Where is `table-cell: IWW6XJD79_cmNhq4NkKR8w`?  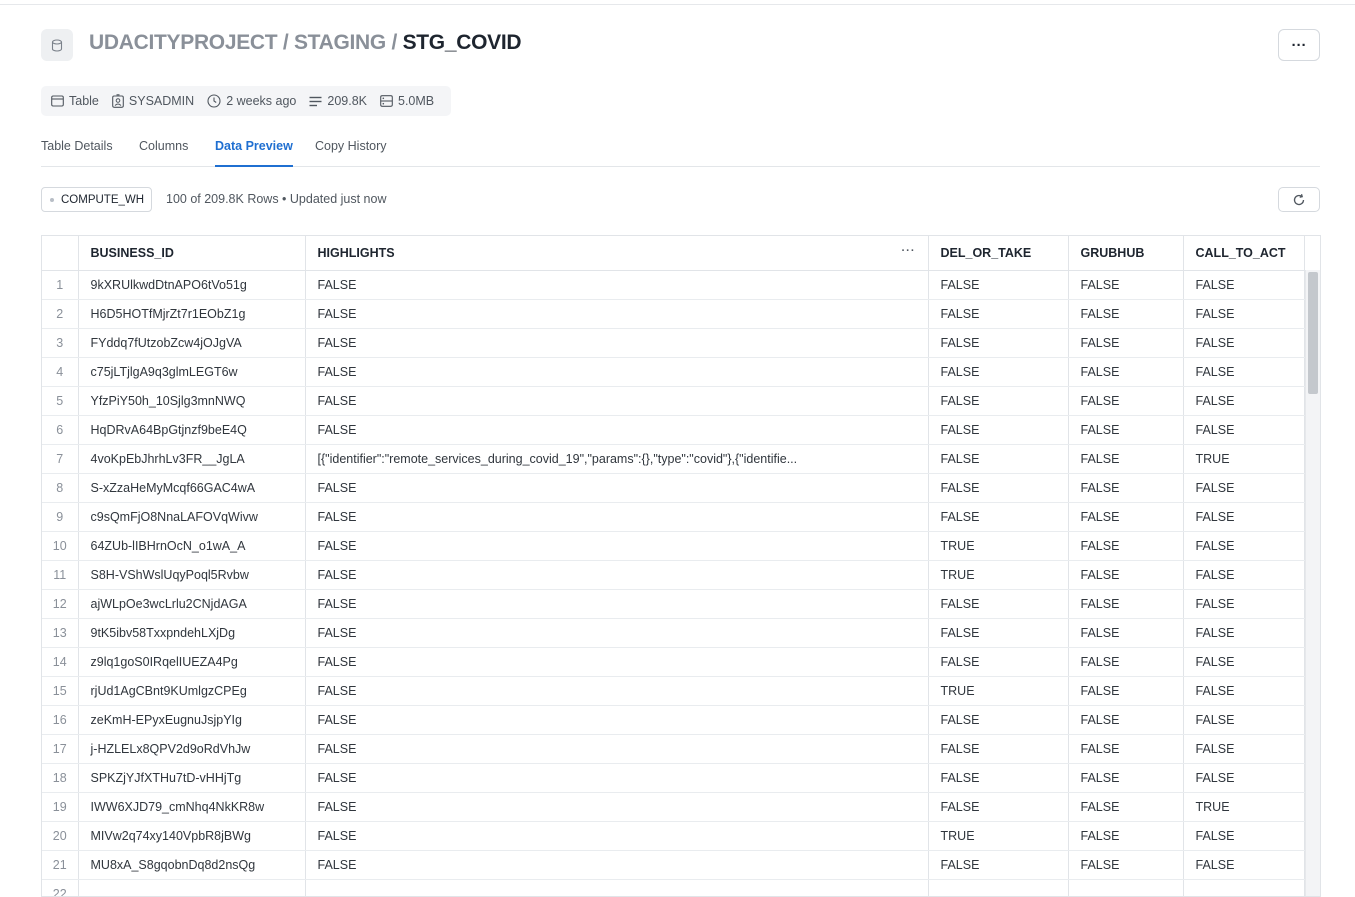
table-cell: IWW6XJD79_cmNhq4NkKR8w is located at coordinates (191, 807).